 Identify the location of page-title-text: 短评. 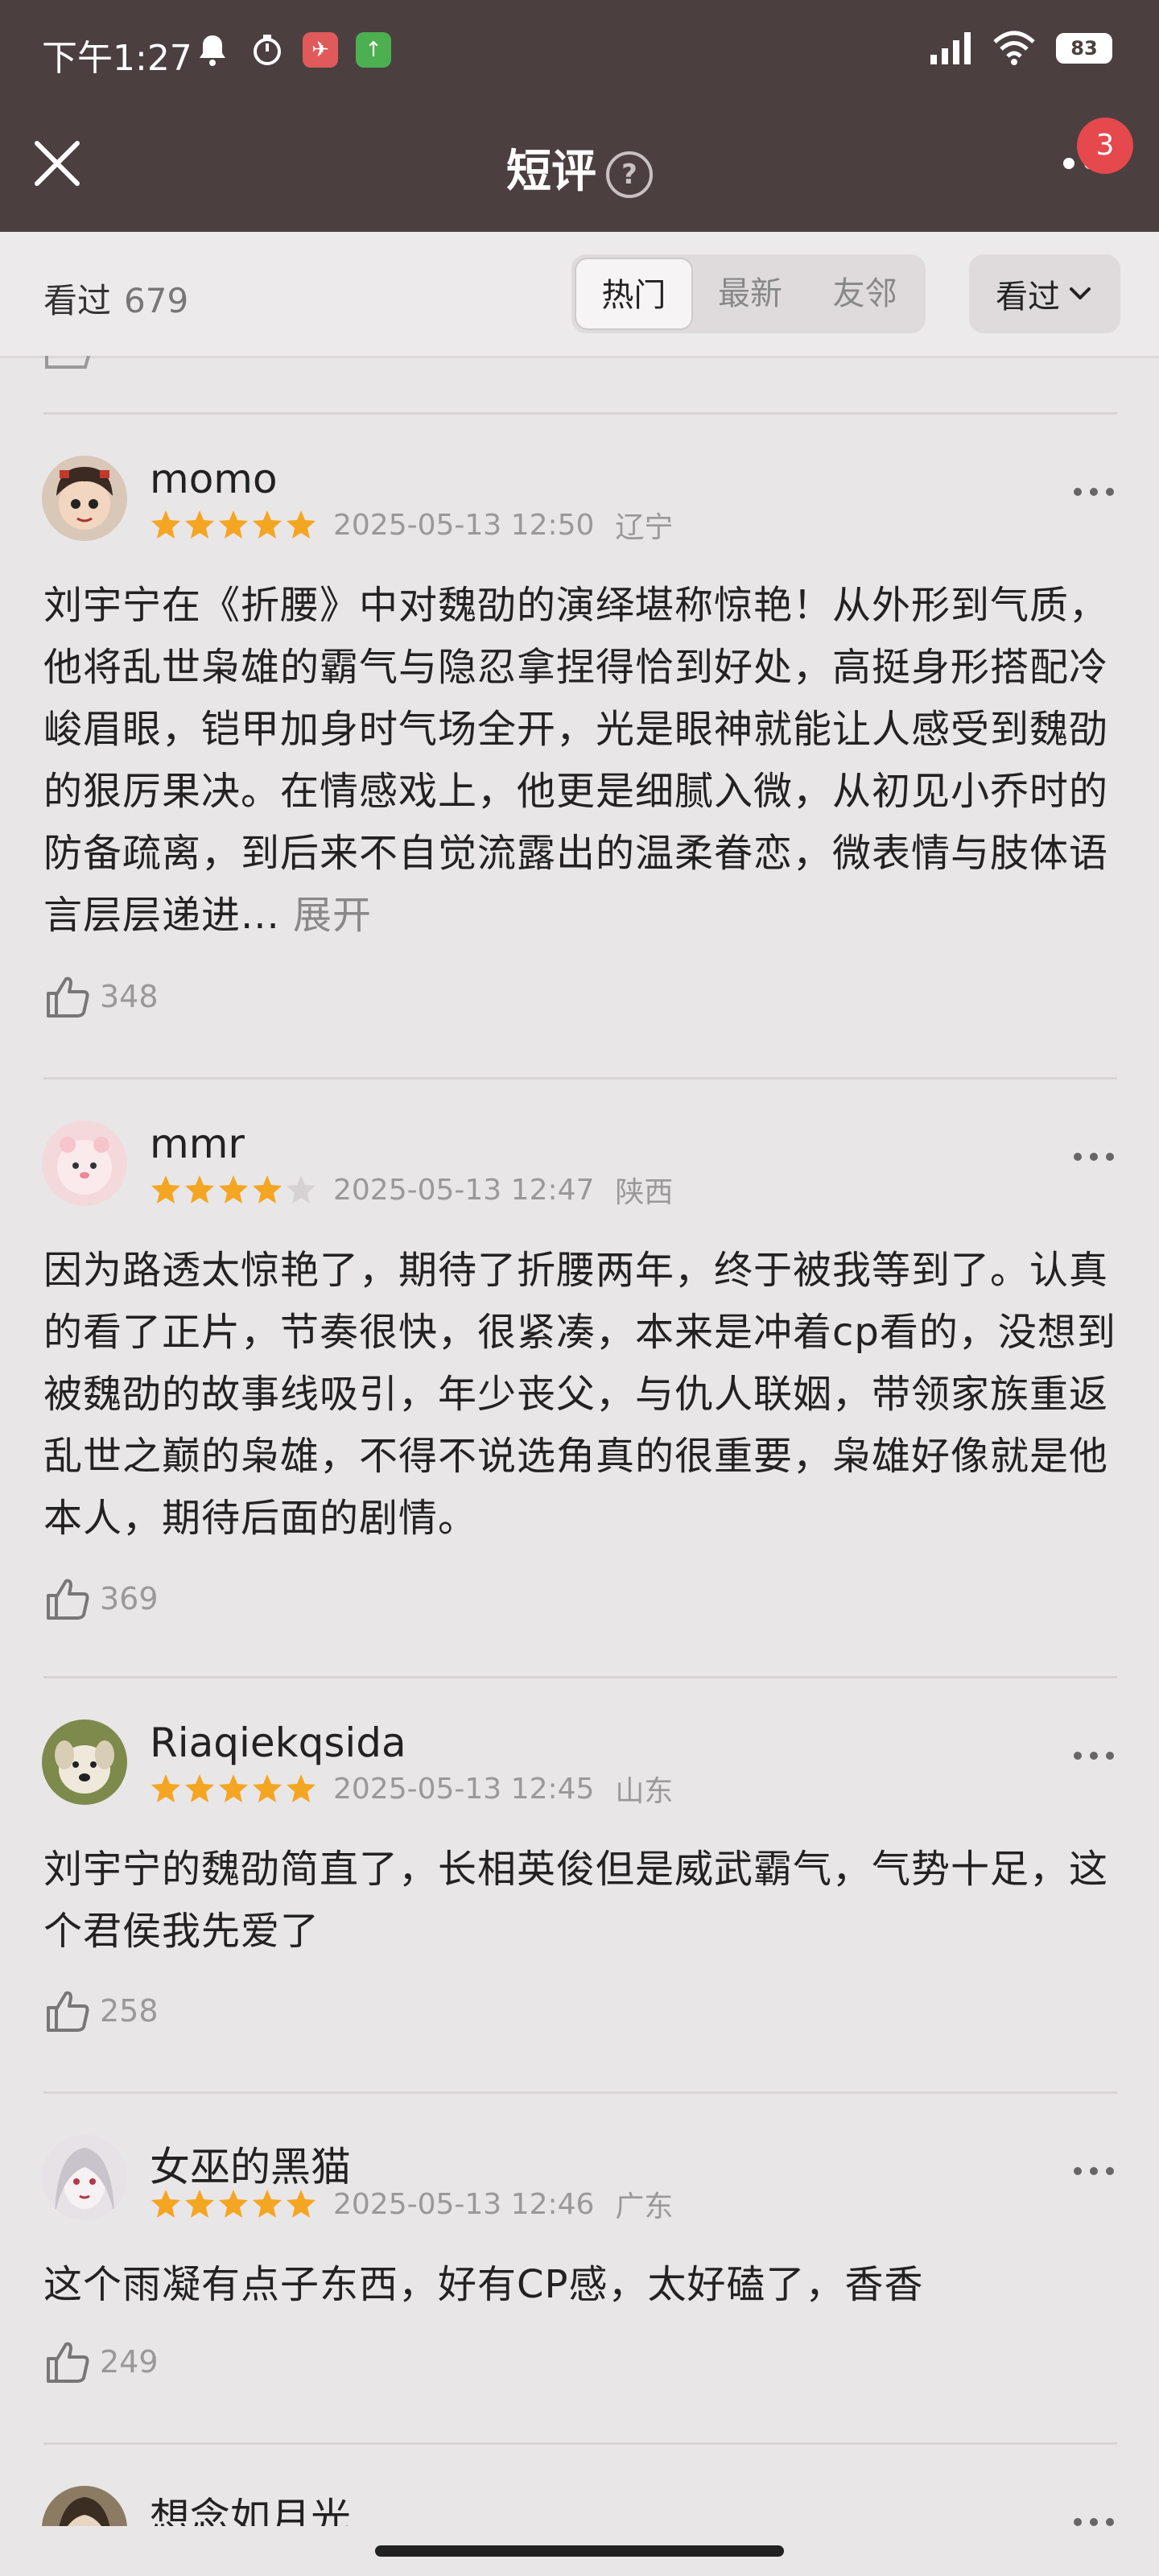
(551, 172).